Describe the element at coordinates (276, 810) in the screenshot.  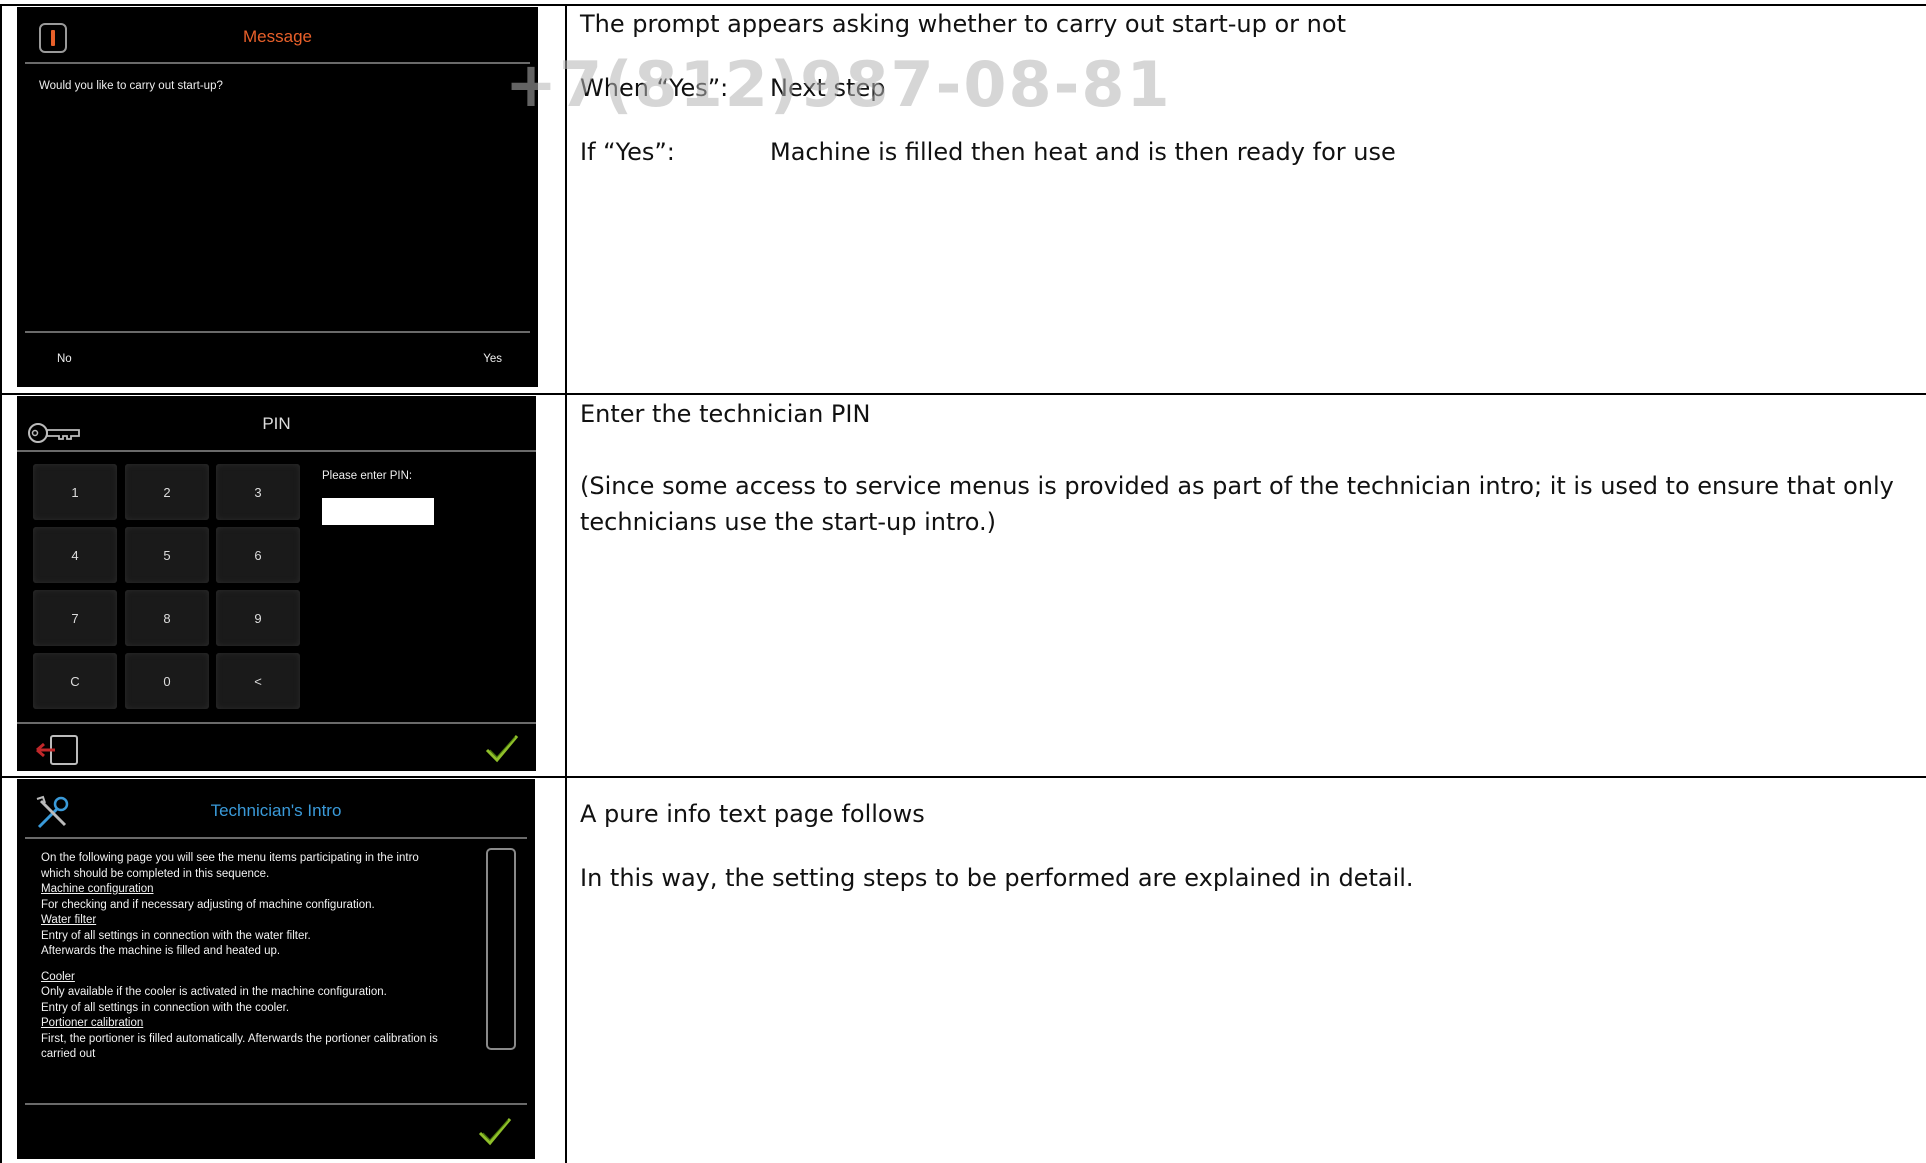
I see `intro-title: Technician's Intro` at that location.